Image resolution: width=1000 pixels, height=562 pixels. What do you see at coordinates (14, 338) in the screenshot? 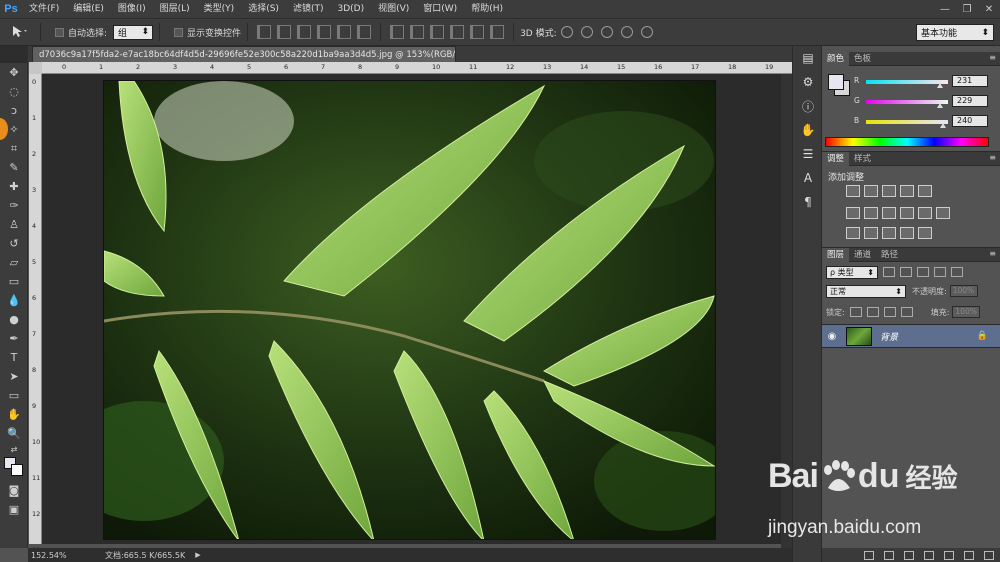
I see `pen-tool-icon: ✒` at bounding box center [14, 338].